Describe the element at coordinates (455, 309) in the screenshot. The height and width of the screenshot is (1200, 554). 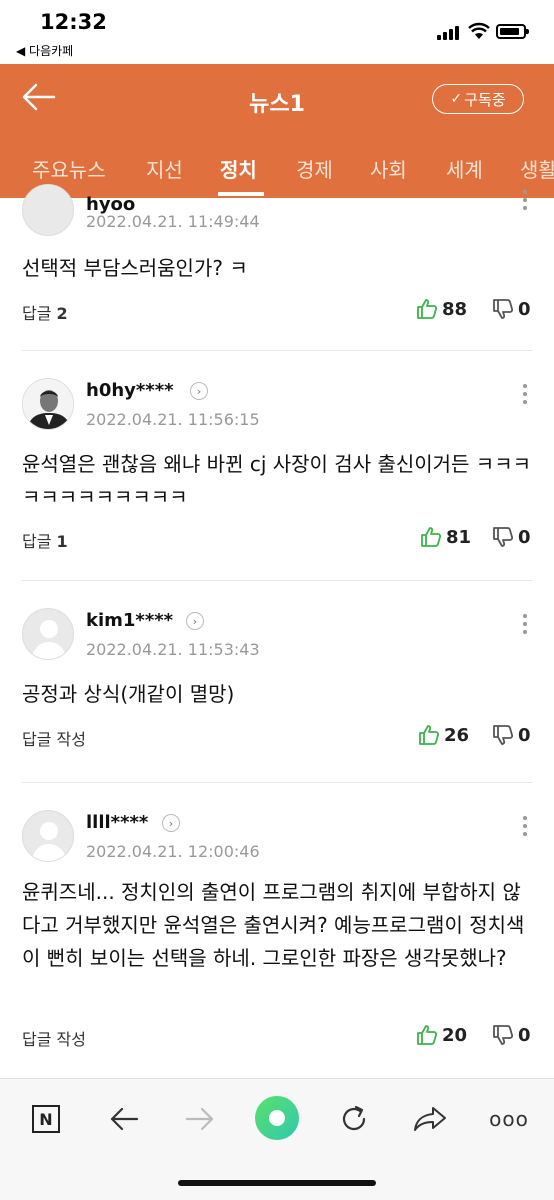
I see `like-count: 88` at that location.